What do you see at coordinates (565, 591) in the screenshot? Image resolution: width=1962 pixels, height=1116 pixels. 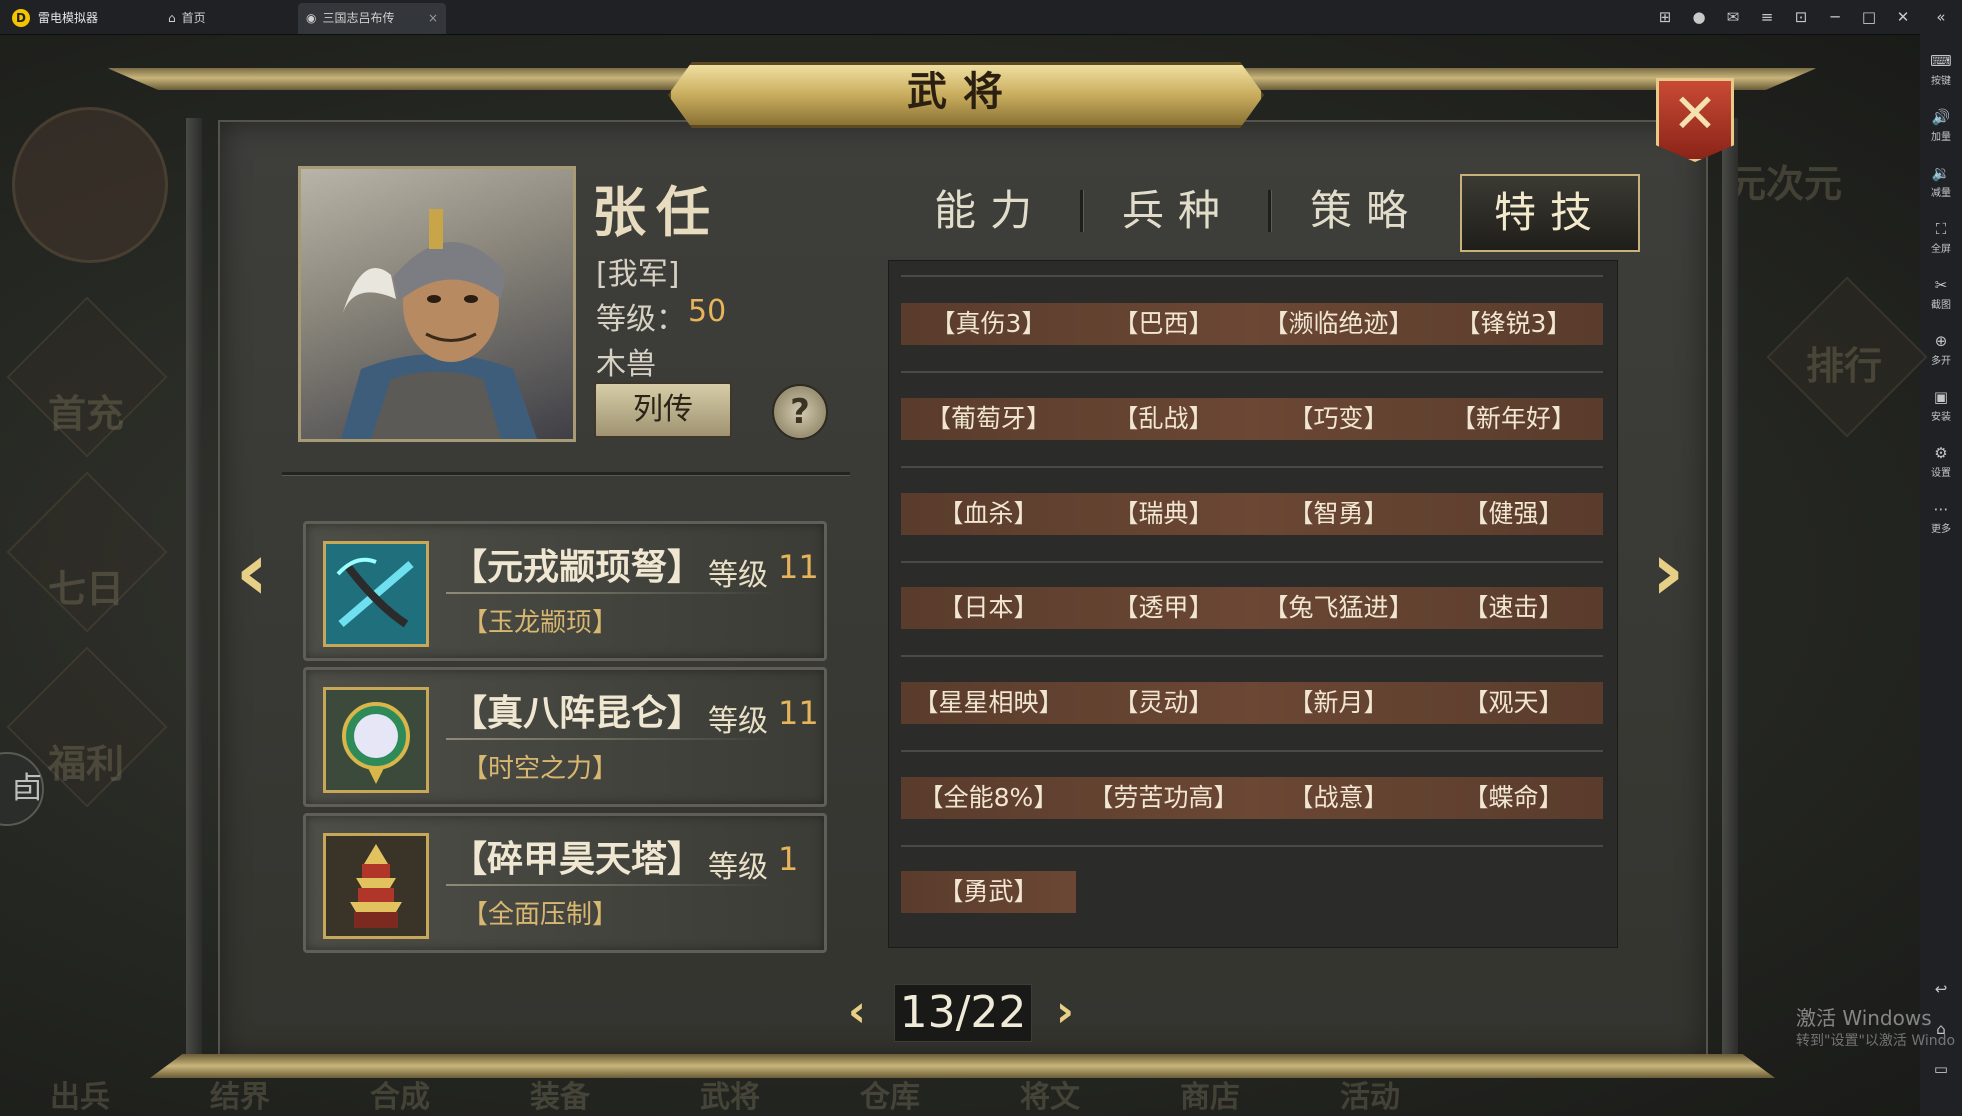 I see `equipment-slot-weapon: 【元戎颛顼弩】 等级 11 【玉龙颛顼】` at bounding box center [565, 591].